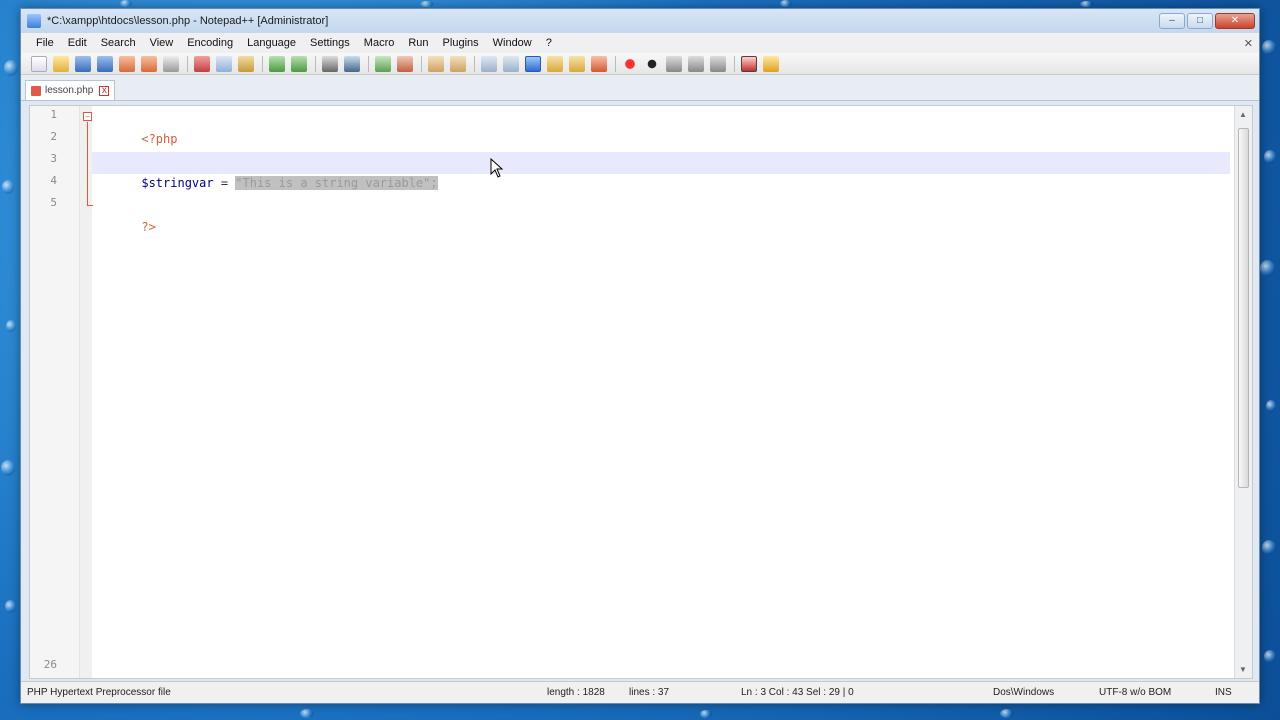 Image resolution: width=1280 pixels, height=720 pixels. I want to click on line-number: 2, so click(53, 136).